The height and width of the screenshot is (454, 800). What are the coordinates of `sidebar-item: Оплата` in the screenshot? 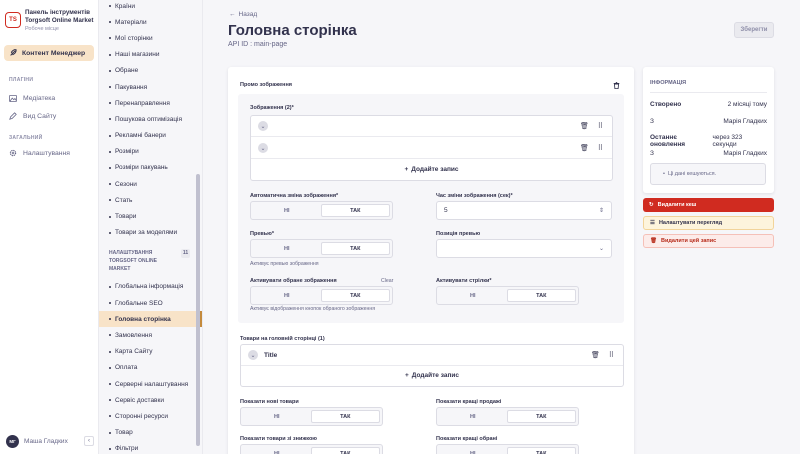 It's located at (150, 368).